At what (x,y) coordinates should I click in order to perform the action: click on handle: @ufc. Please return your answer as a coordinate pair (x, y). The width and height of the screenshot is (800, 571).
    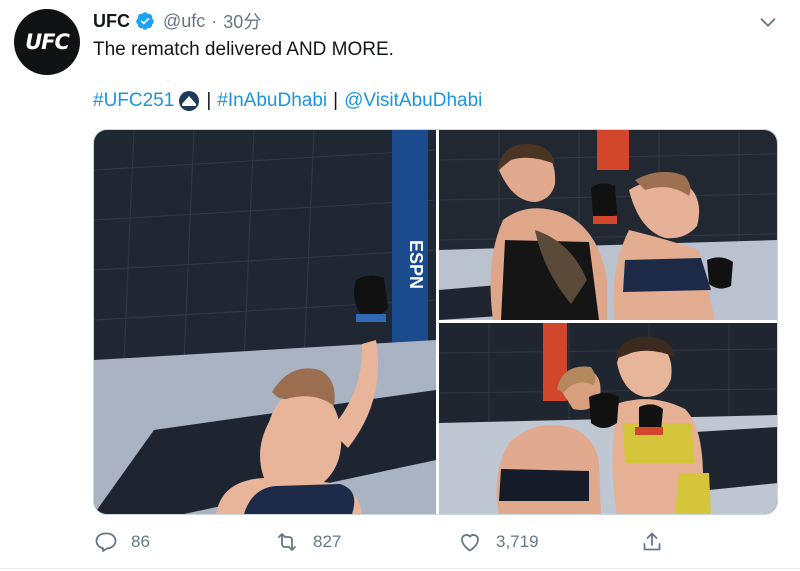
    Looking at the image, I should click on (184, 21).